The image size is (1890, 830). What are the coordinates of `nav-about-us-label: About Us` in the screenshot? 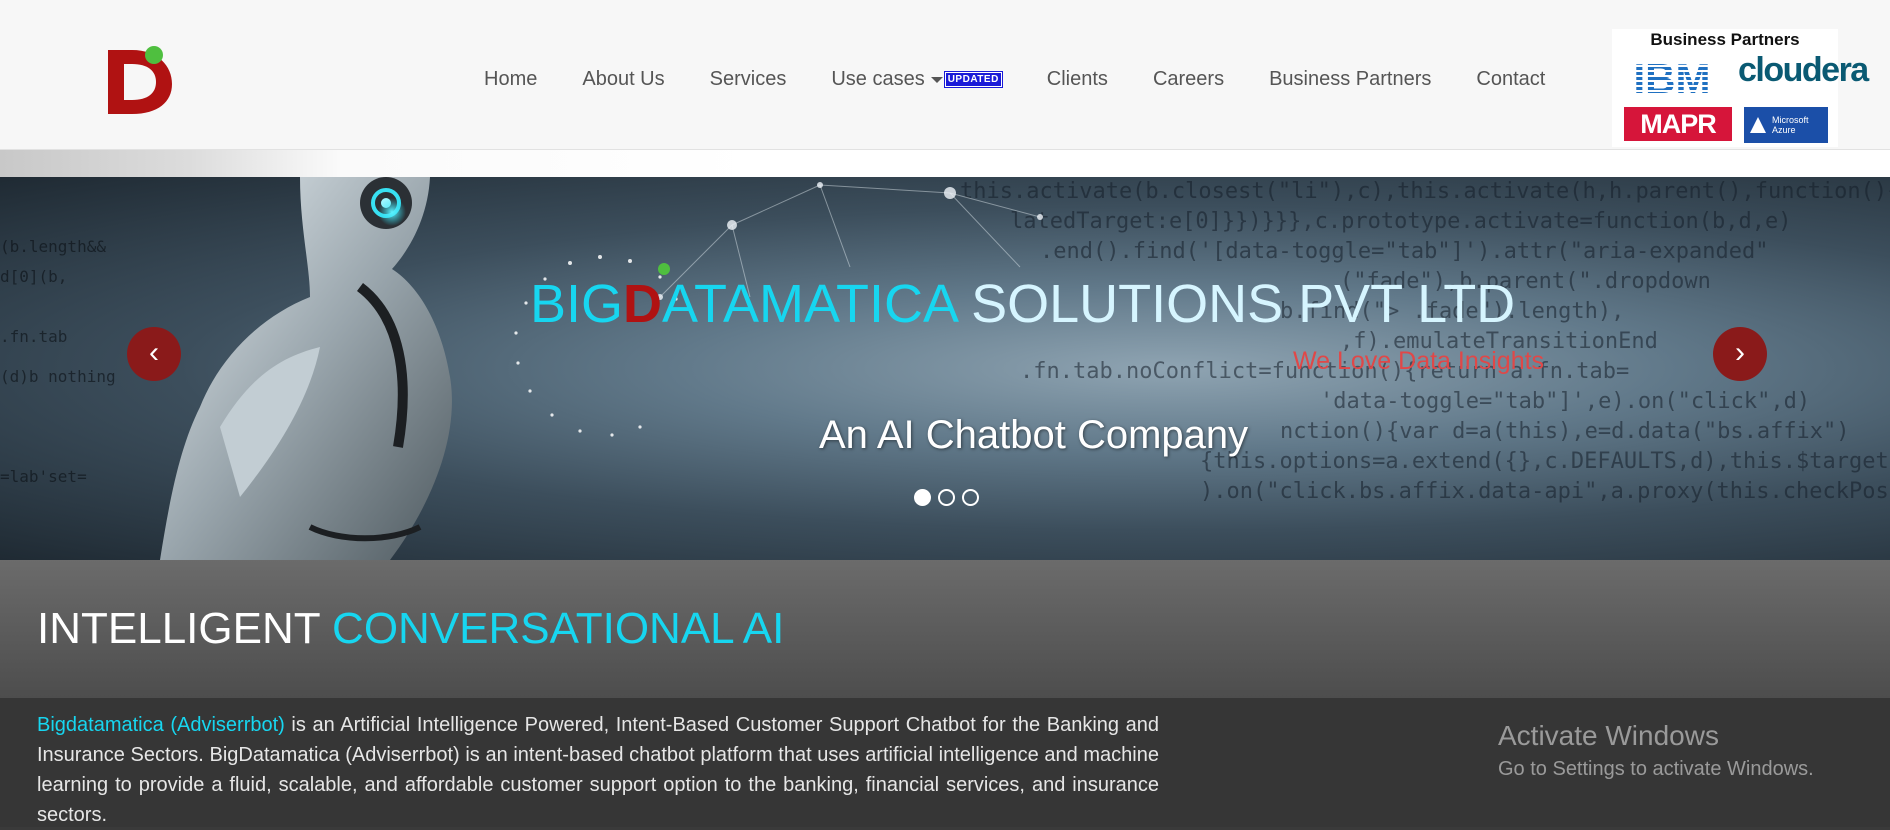 It's located at (623, 79).